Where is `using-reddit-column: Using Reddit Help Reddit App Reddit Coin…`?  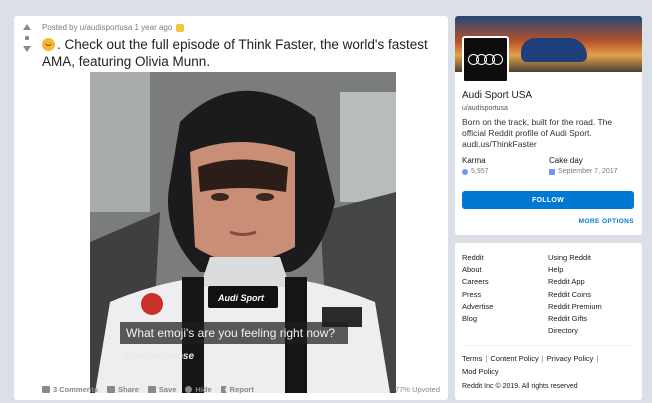
using-reddit-column: Using Reddit Help Reddit App Reddit Coin… is located at coordinates (575, 294).